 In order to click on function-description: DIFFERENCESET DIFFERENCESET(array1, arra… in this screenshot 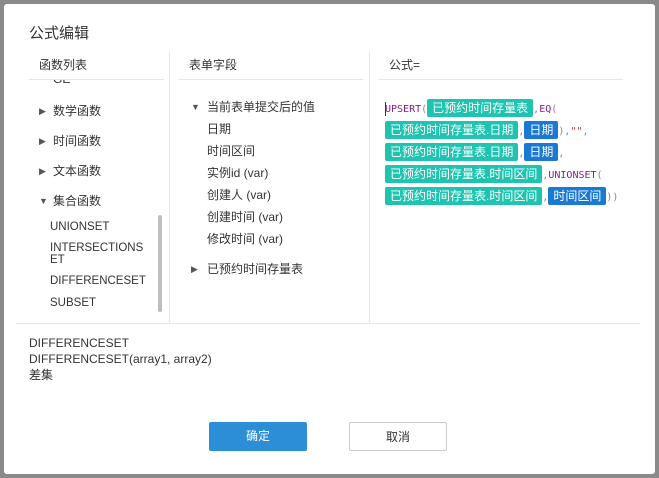, I will do `click(120, 359)`.